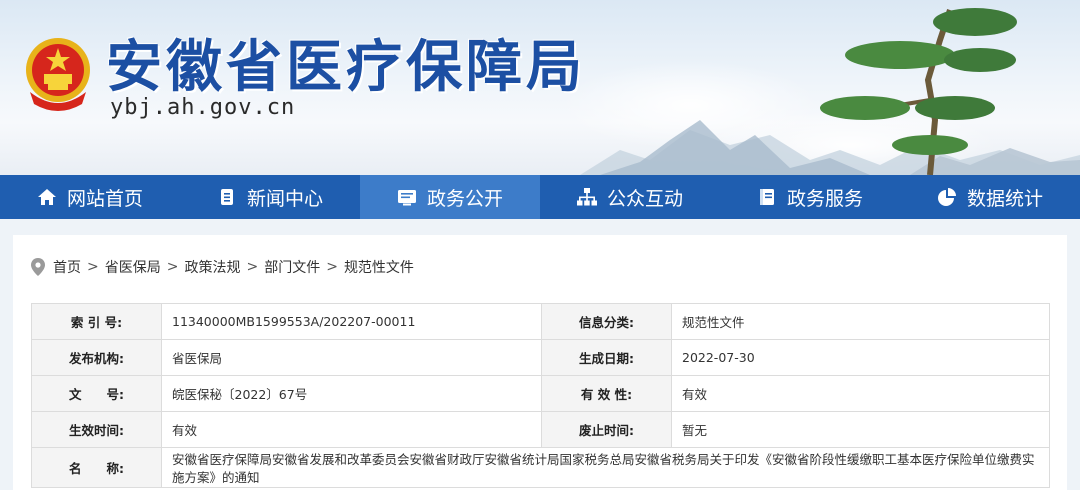 Image resolution: width=1080 pixels, height=490 pixels. I want to click on nav-item-label: 政务公开, so click(464, 198).